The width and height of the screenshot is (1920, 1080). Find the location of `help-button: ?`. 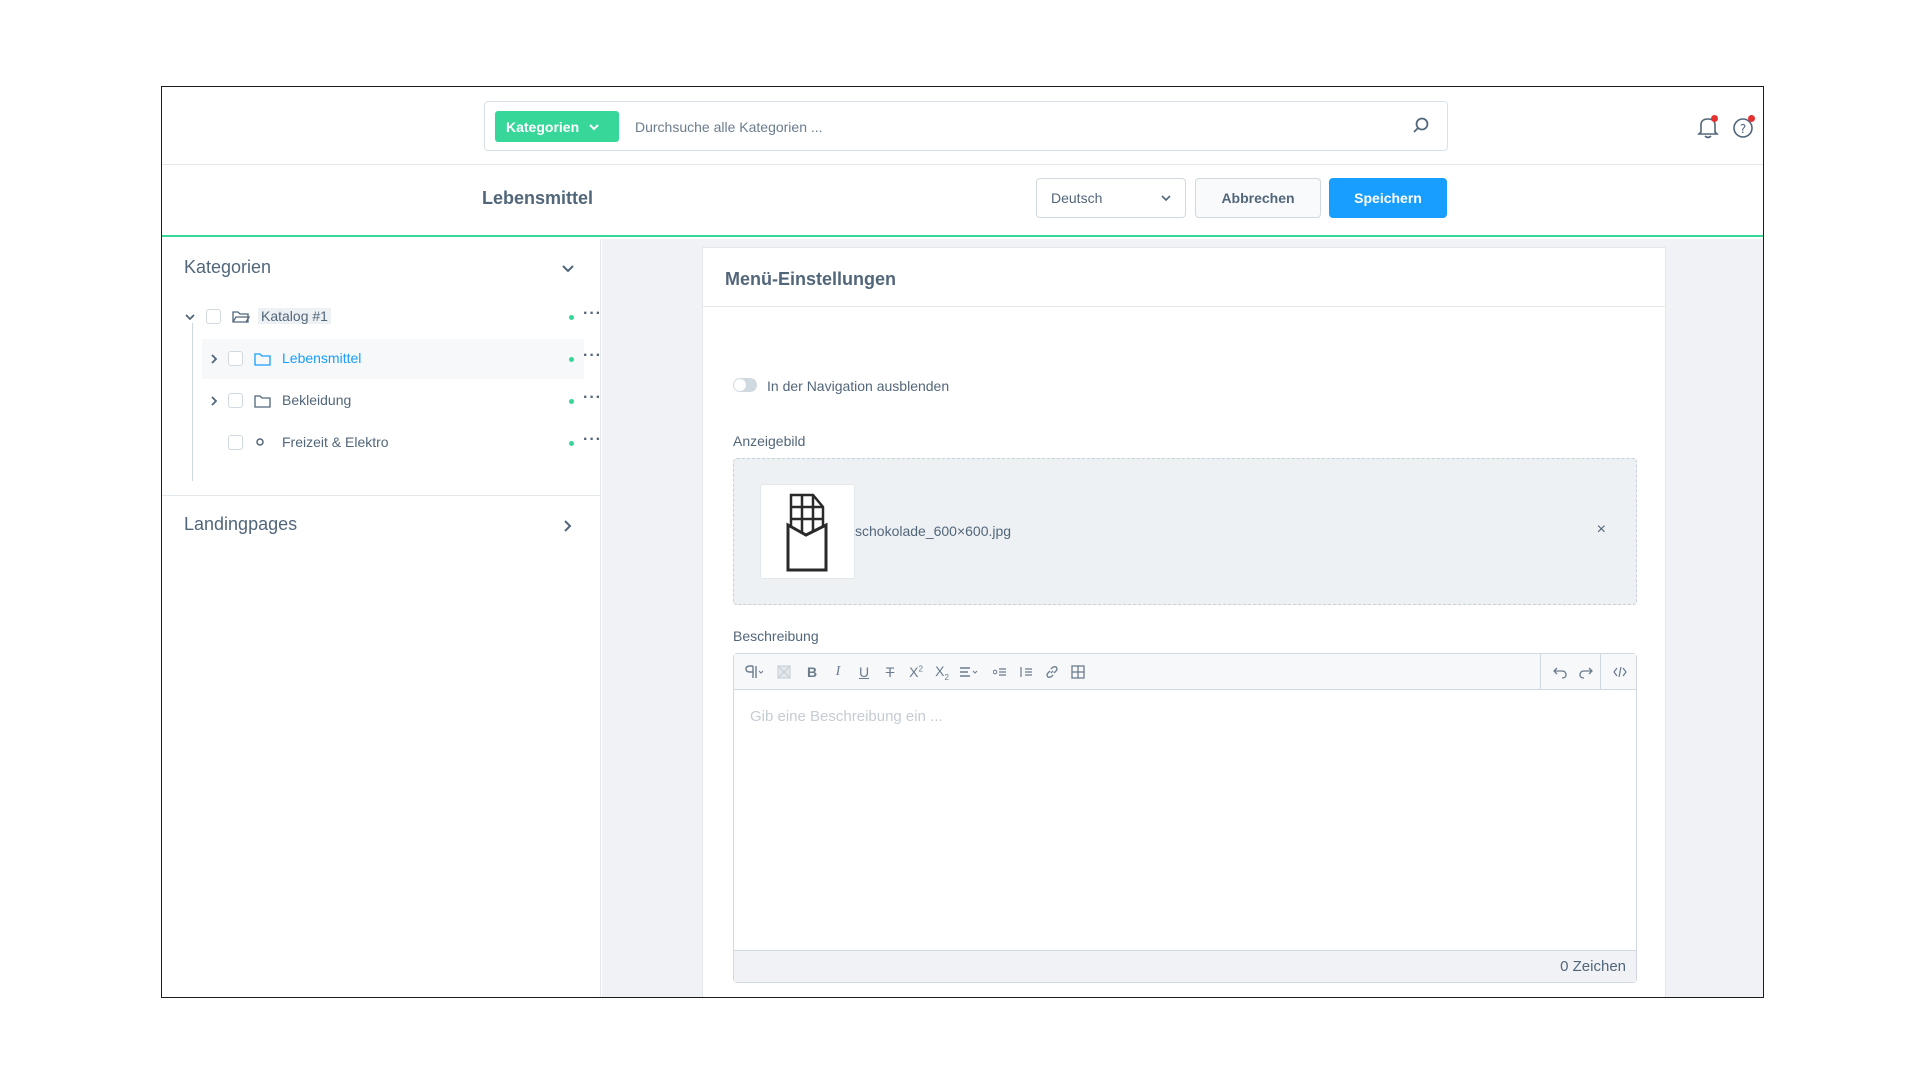

help-button: ? is located at coordinates (1743, 127).